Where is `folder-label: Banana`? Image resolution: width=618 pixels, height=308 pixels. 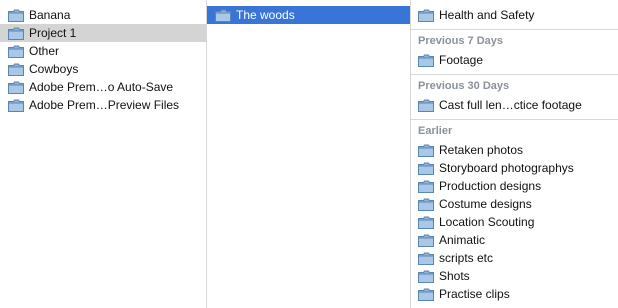
folder-label: Banana is located at coordinates (50, 15).